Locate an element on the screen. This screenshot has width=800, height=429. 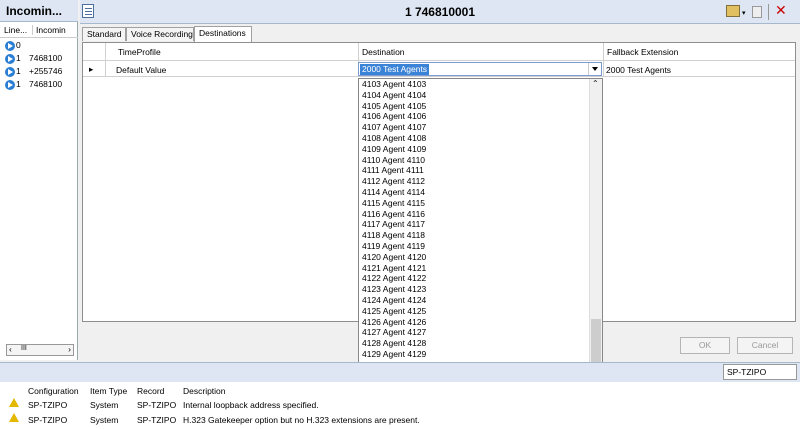
incoming-list: 0 1 7468100 1 +255746 1 7468100 is located at coordinates (39, 65).